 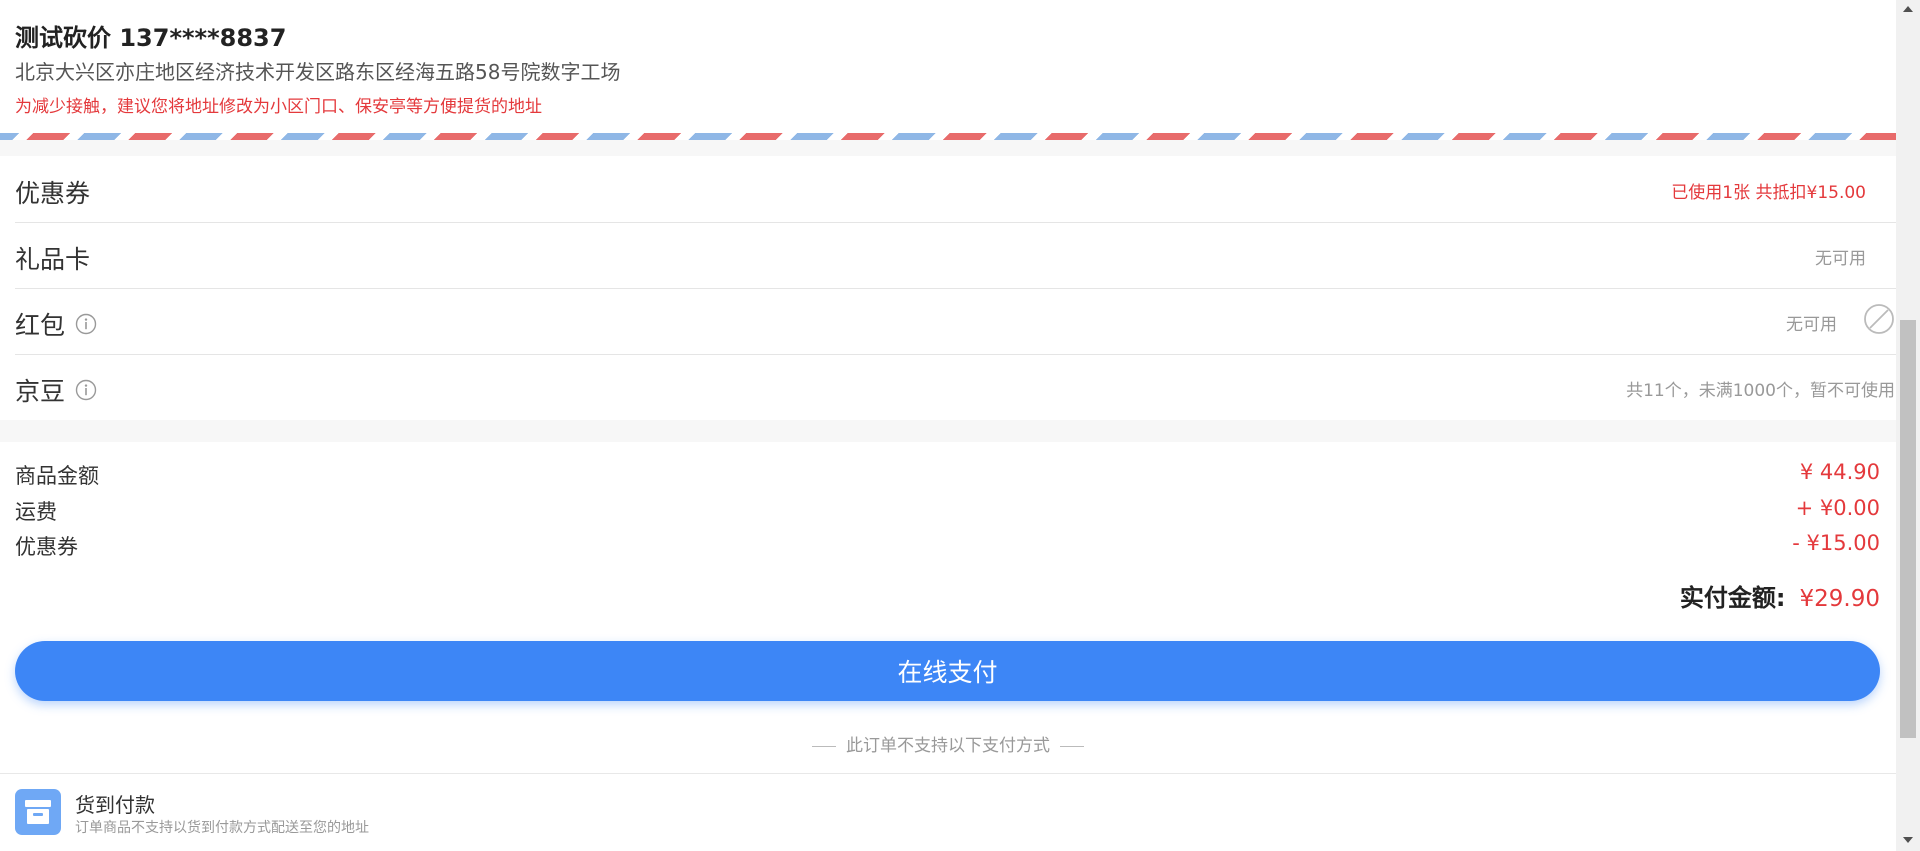 What do you see at coordinates (1760, 391) in the screenshot?
I see `jd-beans-value: 共11个，未满1000个，暂不可使用` at bounding box center [1760, 391].